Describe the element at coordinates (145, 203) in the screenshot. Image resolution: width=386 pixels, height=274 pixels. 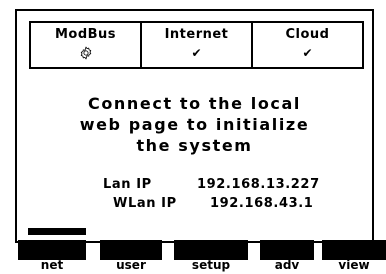
I see `wlan-ip-label: WLan IP` at that location.